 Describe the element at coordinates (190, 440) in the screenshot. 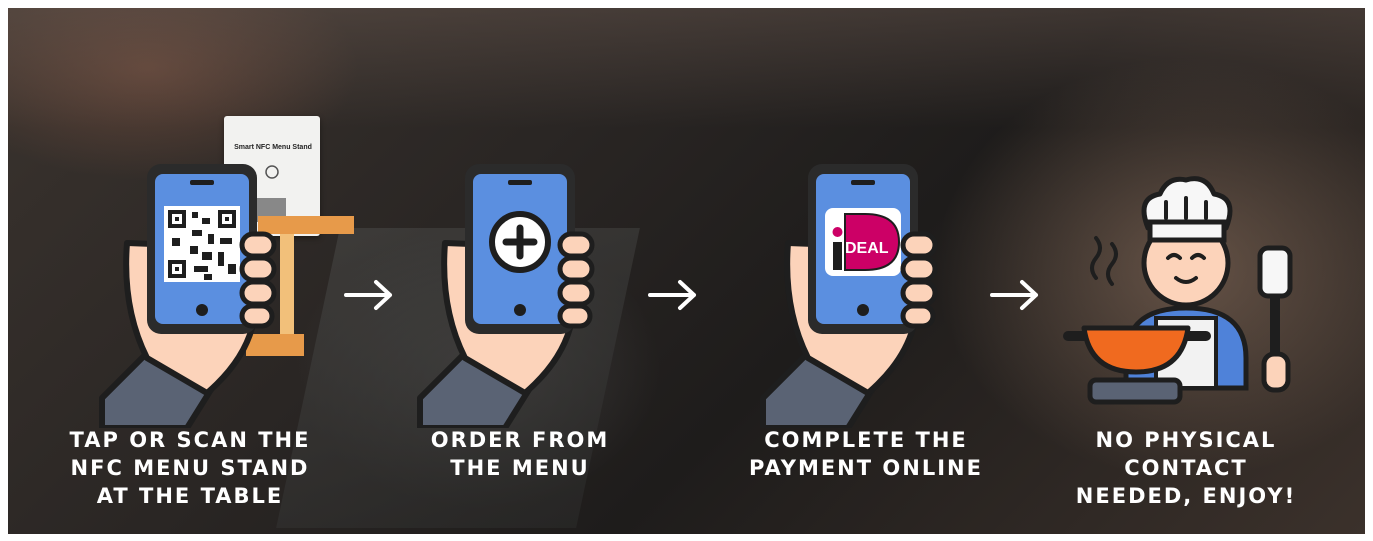

I see `caption-line: TAP OR SCAN THE` at that location.